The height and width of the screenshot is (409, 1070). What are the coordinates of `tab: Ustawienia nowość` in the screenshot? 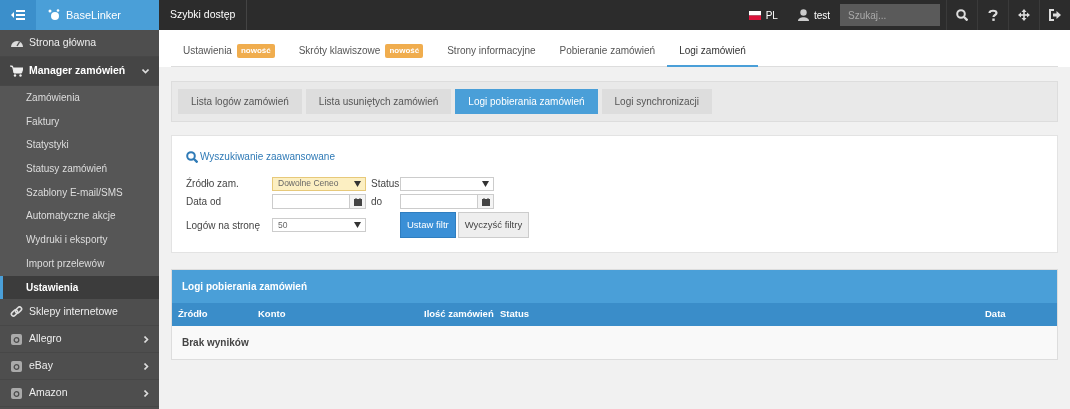 It's located at (229, 55).